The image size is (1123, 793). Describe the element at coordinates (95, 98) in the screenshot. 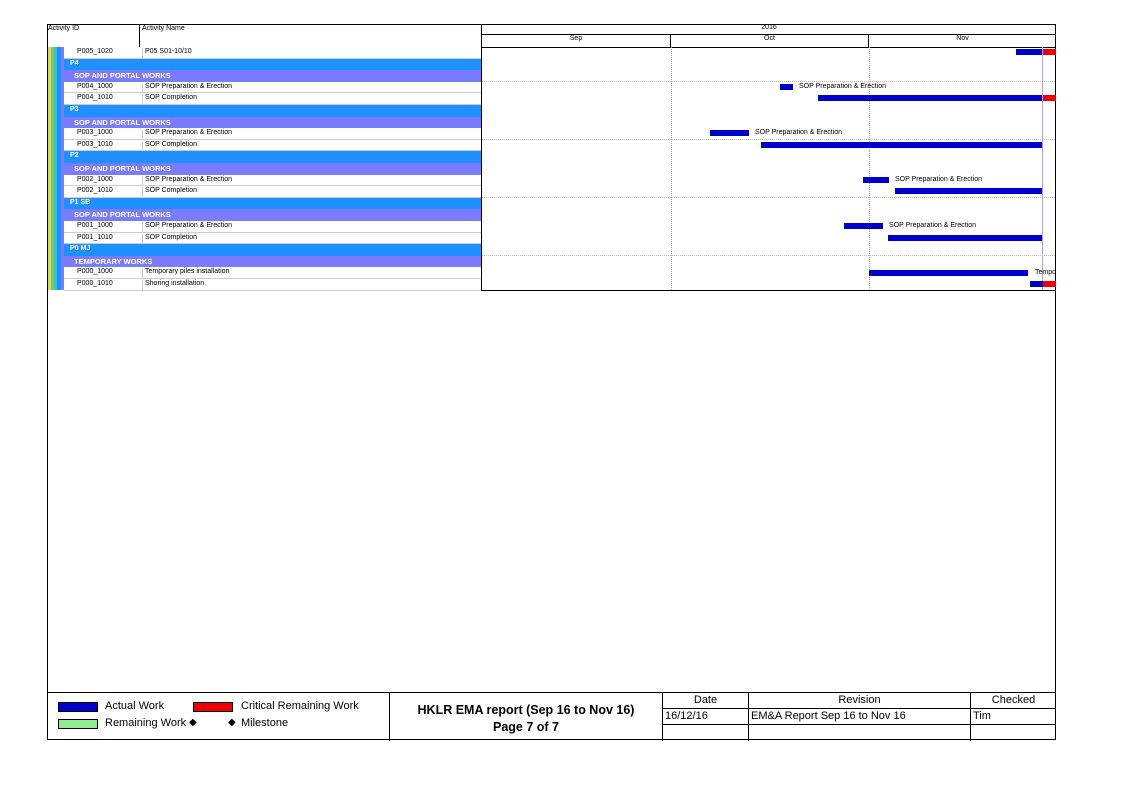

I see `activity-id: P004_1010` at that location.